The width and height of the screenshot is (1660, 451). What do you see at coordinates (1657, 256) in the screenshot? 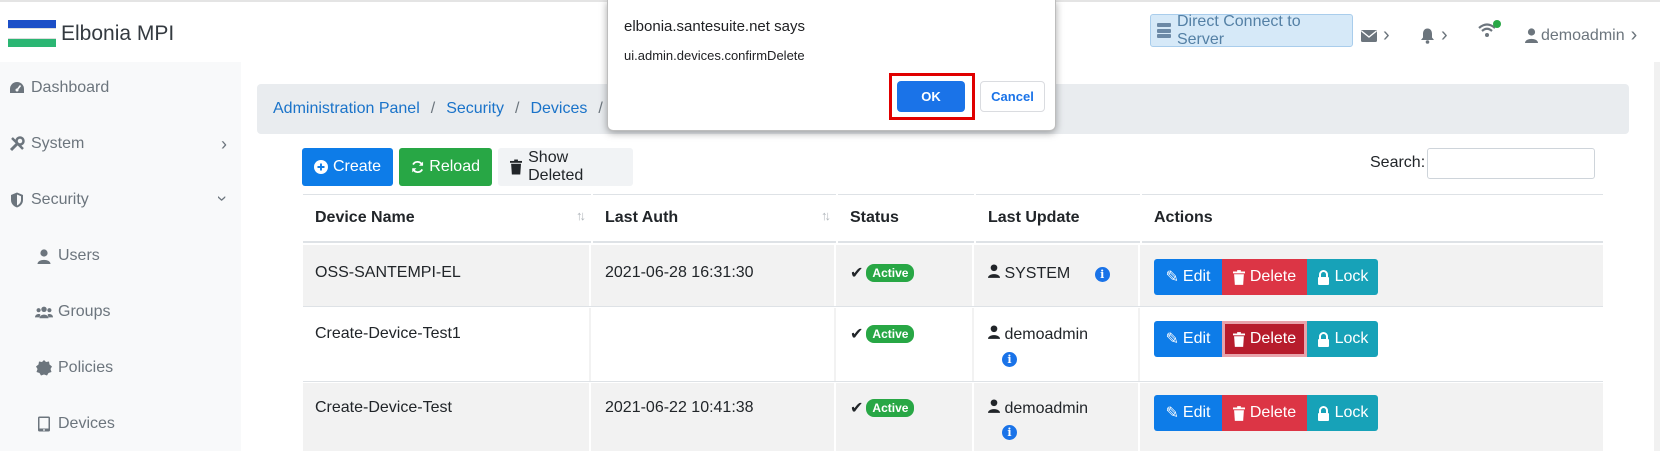
I see `scrollbar` at bounding box center [1657, 256].